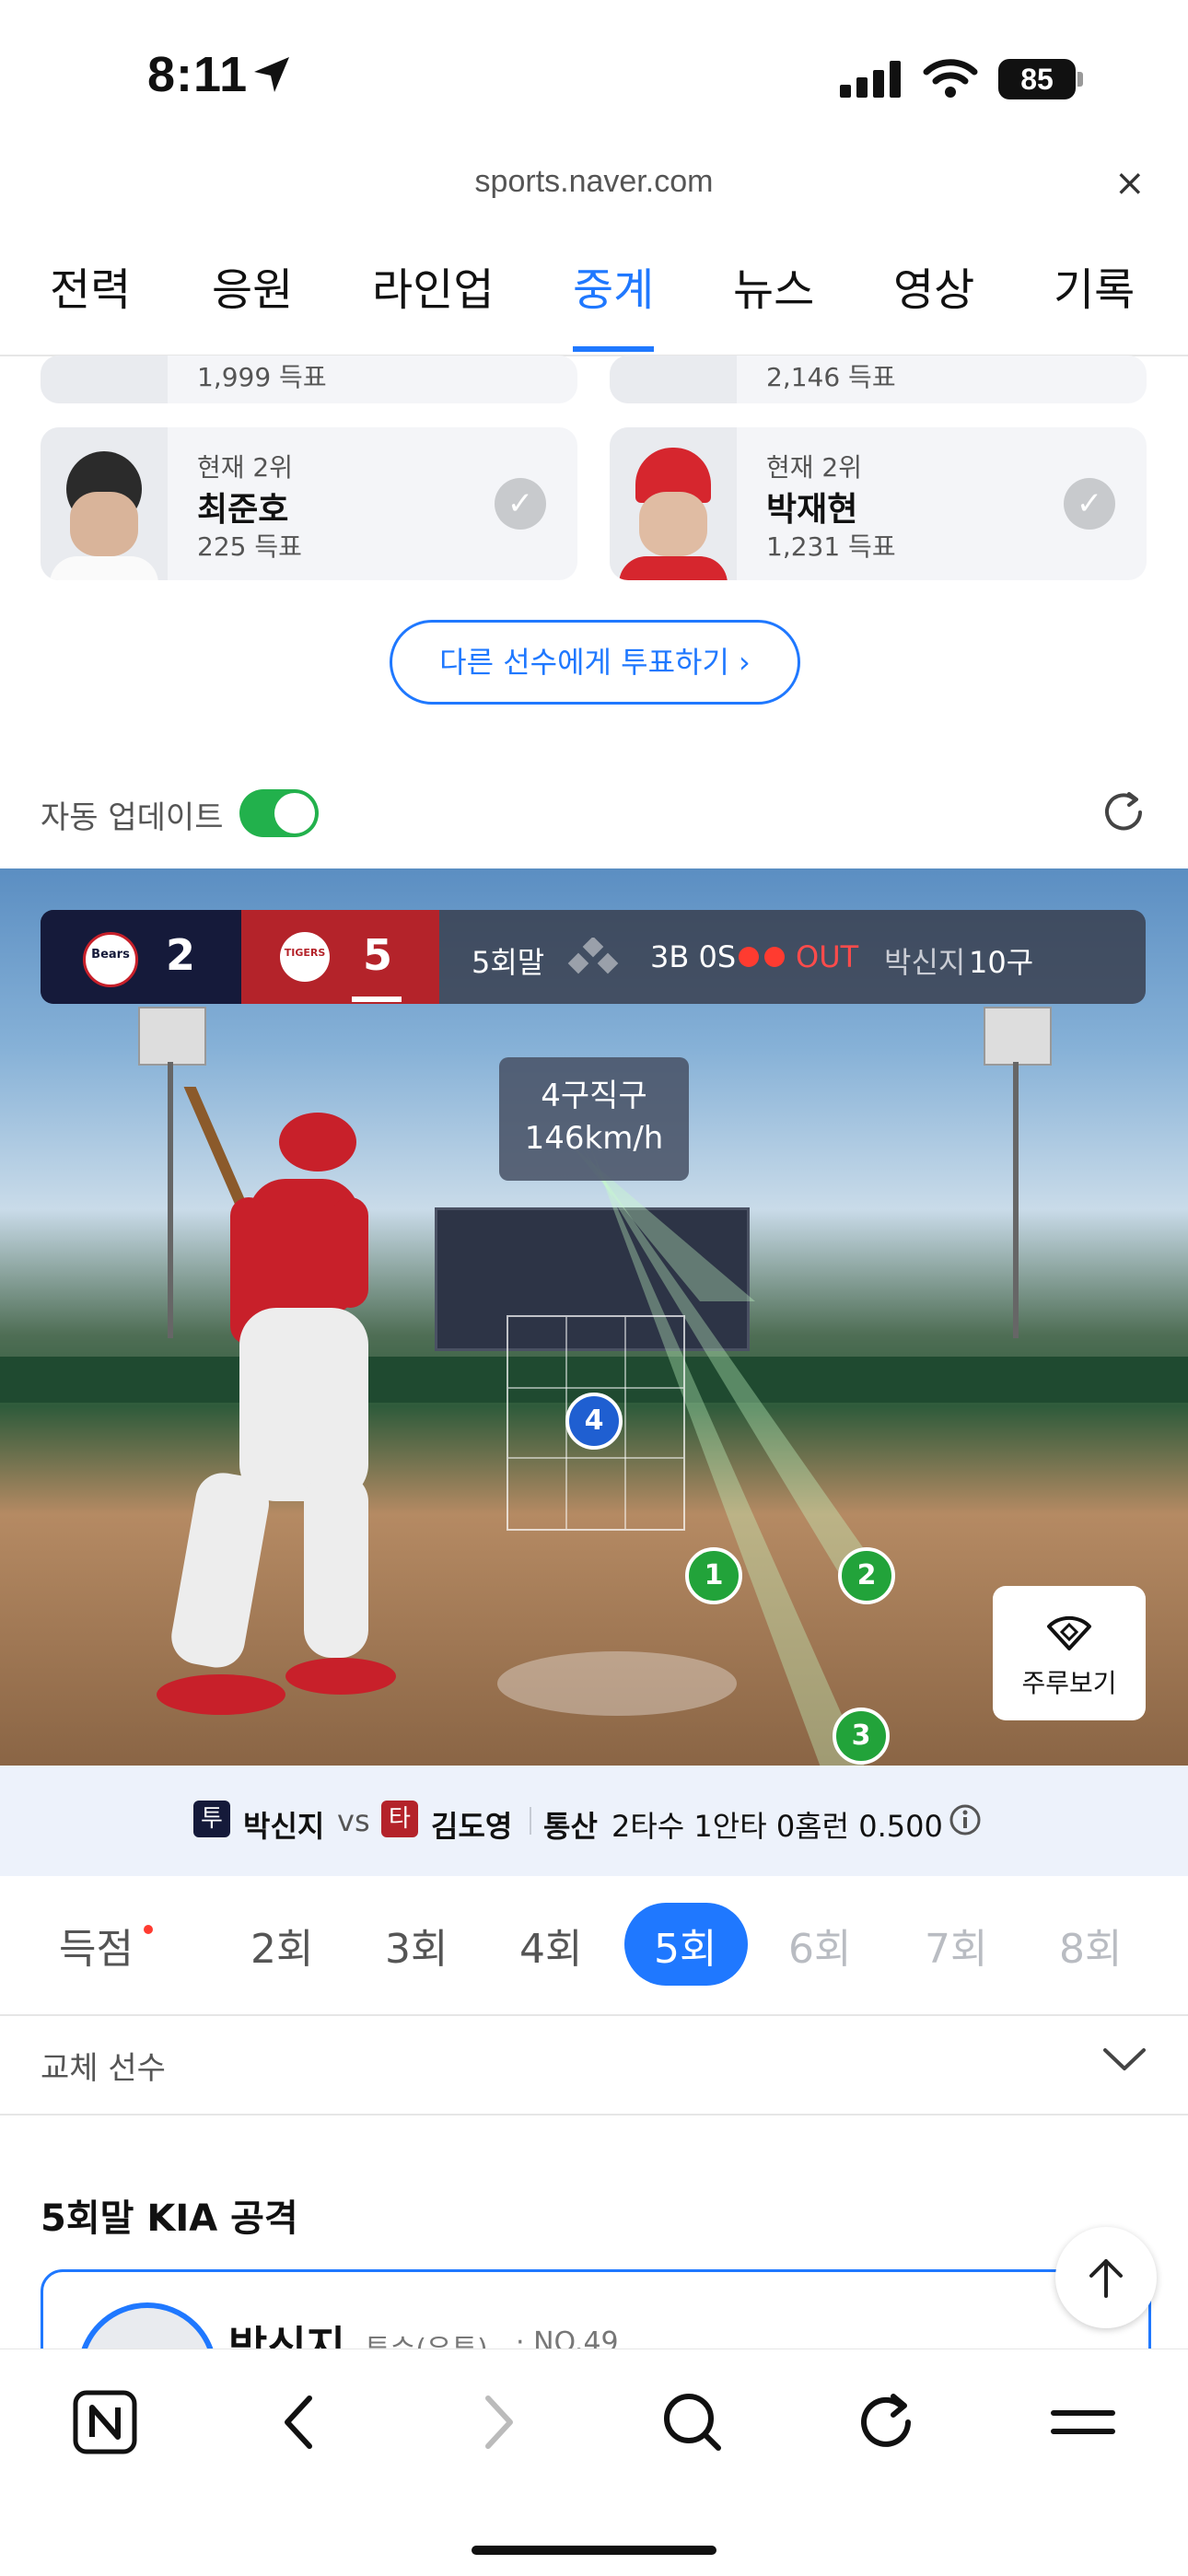  What do you see at coordinates (377, 999) in the screenshot?
I see `batting-team-indicator` at bounding box center [377, 999].